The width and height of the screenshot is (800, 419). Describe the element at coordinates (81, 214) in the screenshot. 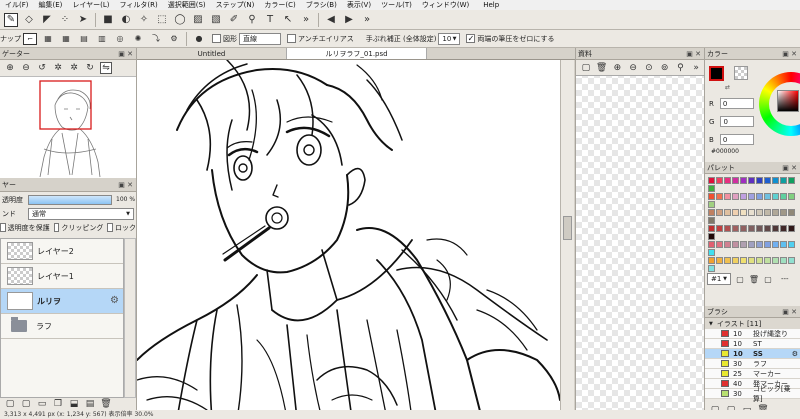

I see `blend-select: 通常 ▼` at that location.